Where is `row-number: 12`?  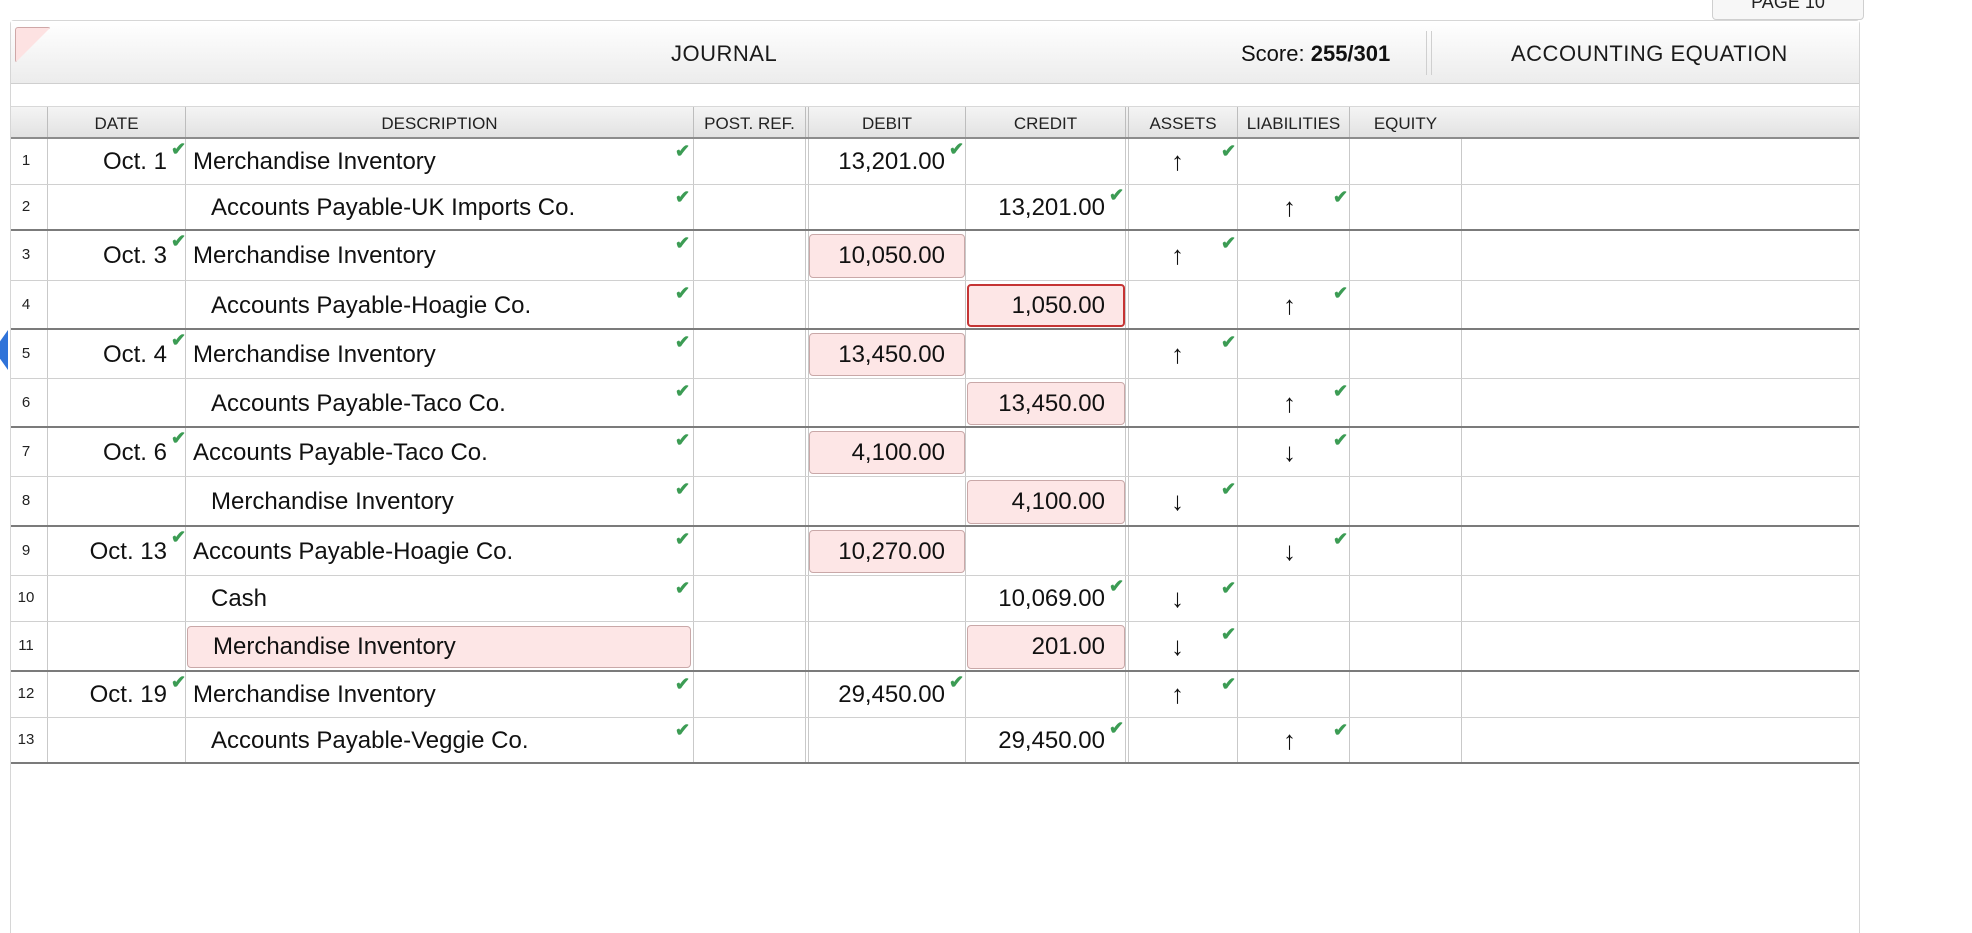 row-number: 12 is located at coordinates (26, 693).